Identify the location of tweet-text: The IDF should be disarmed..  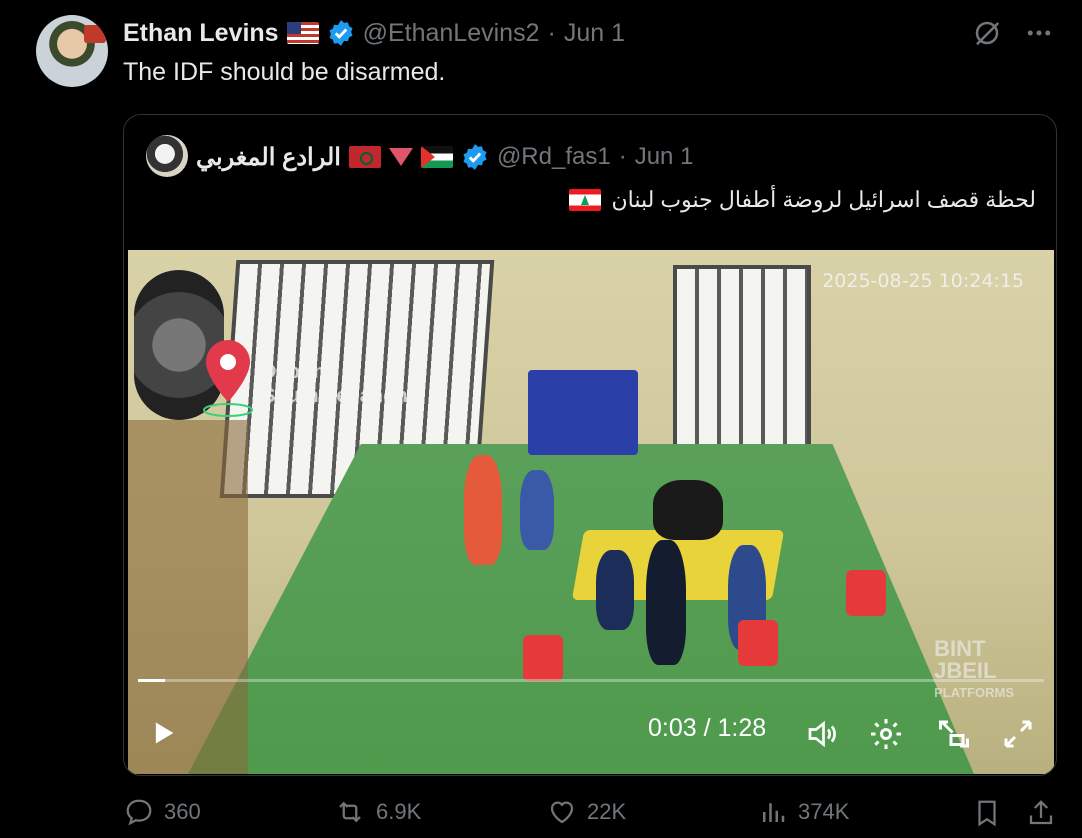
(284, 72).